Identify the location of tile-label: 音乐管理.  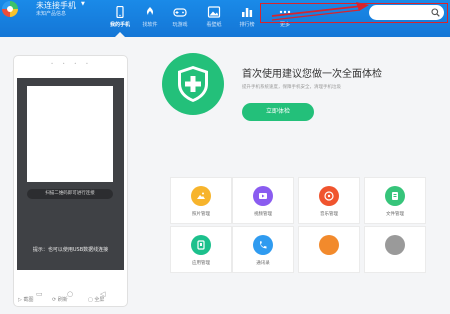
(329, 214).